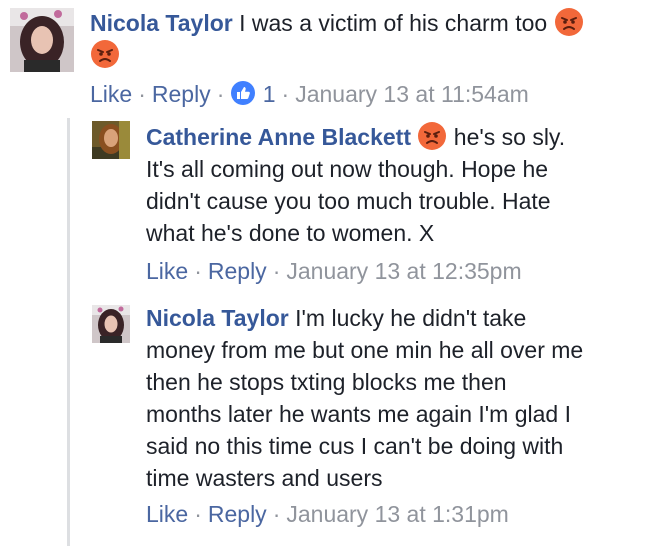 The image size is (650, 546). Describe the element at coordinates (412, 94) in the screenshot. I see `timestamp-link: January 13 at 11:54am` at that location.